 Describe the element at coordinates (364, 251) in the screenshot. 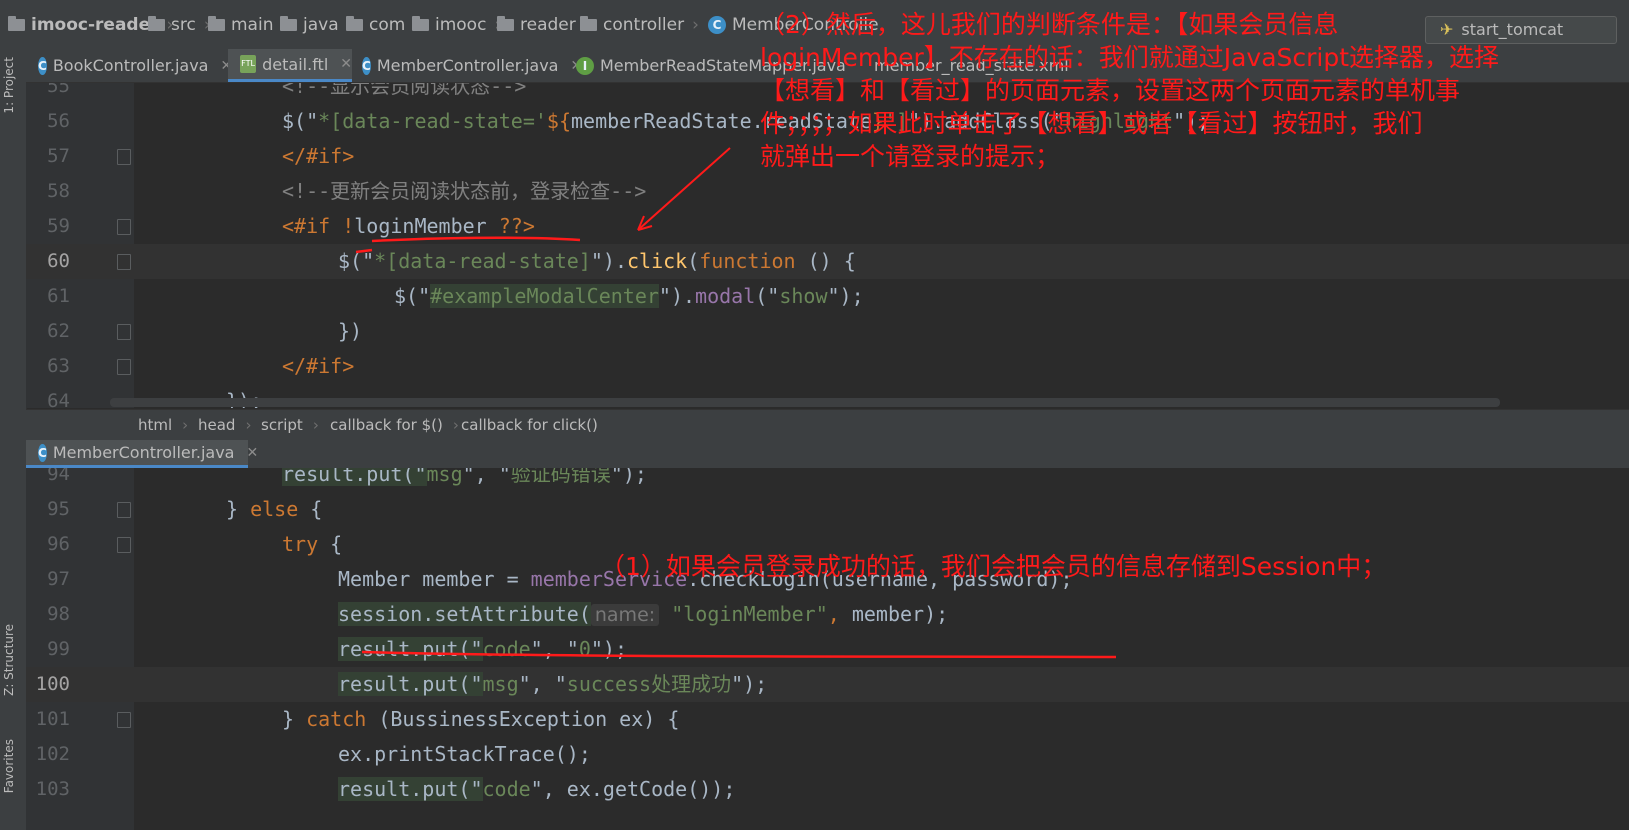

I see `mark-not-operator` at that location.